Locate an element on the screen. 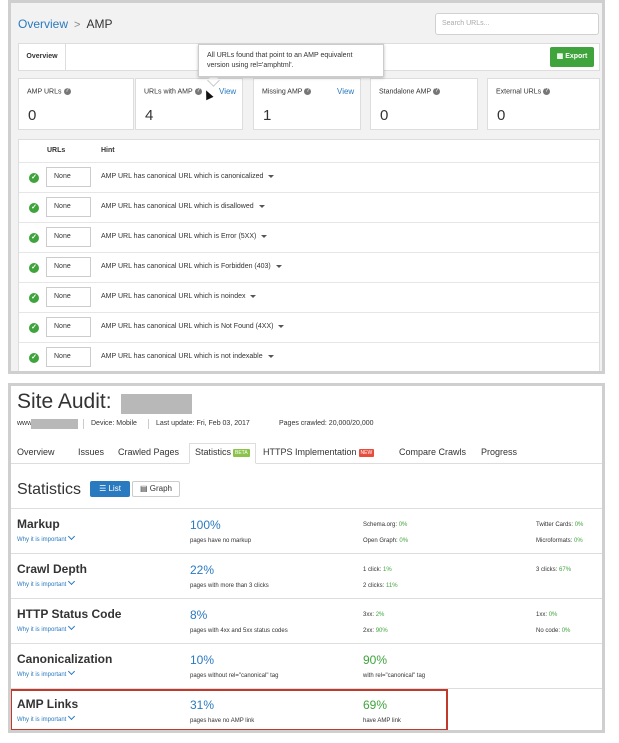 The width and height of the screenshot is (619, 743). stat-name: Markup is located at coordinates (38, 524).